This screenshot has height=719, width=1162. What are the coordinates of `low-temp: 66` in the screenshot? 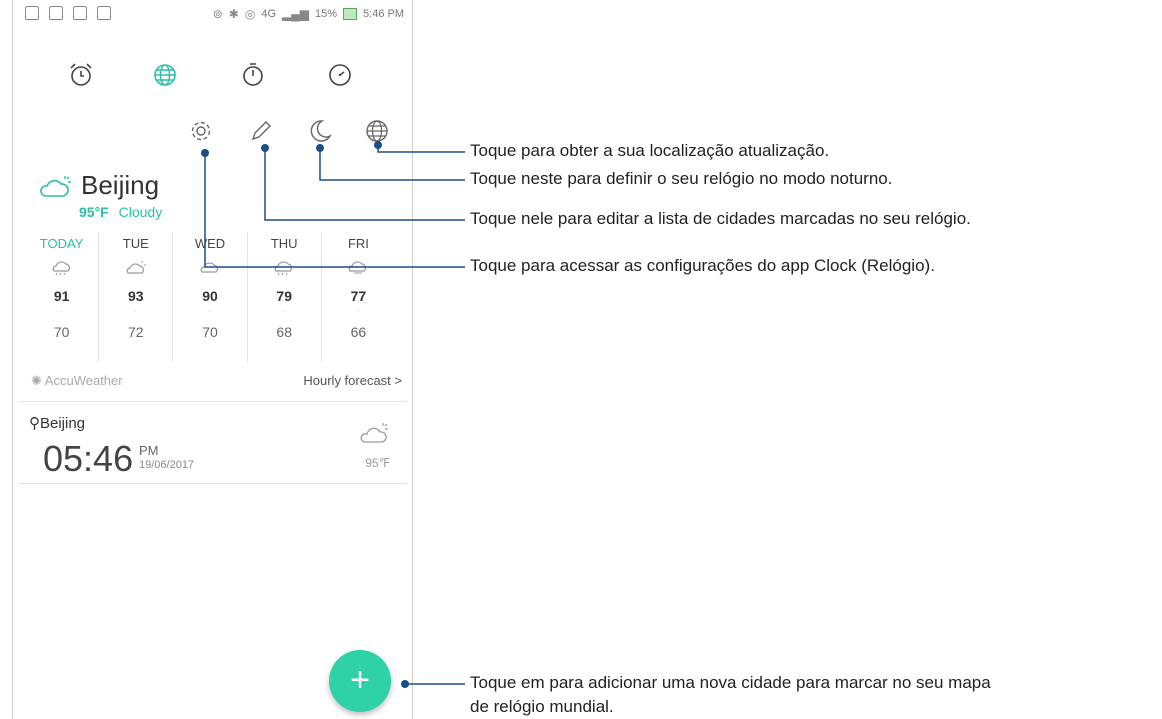 It's located at (358, 332).